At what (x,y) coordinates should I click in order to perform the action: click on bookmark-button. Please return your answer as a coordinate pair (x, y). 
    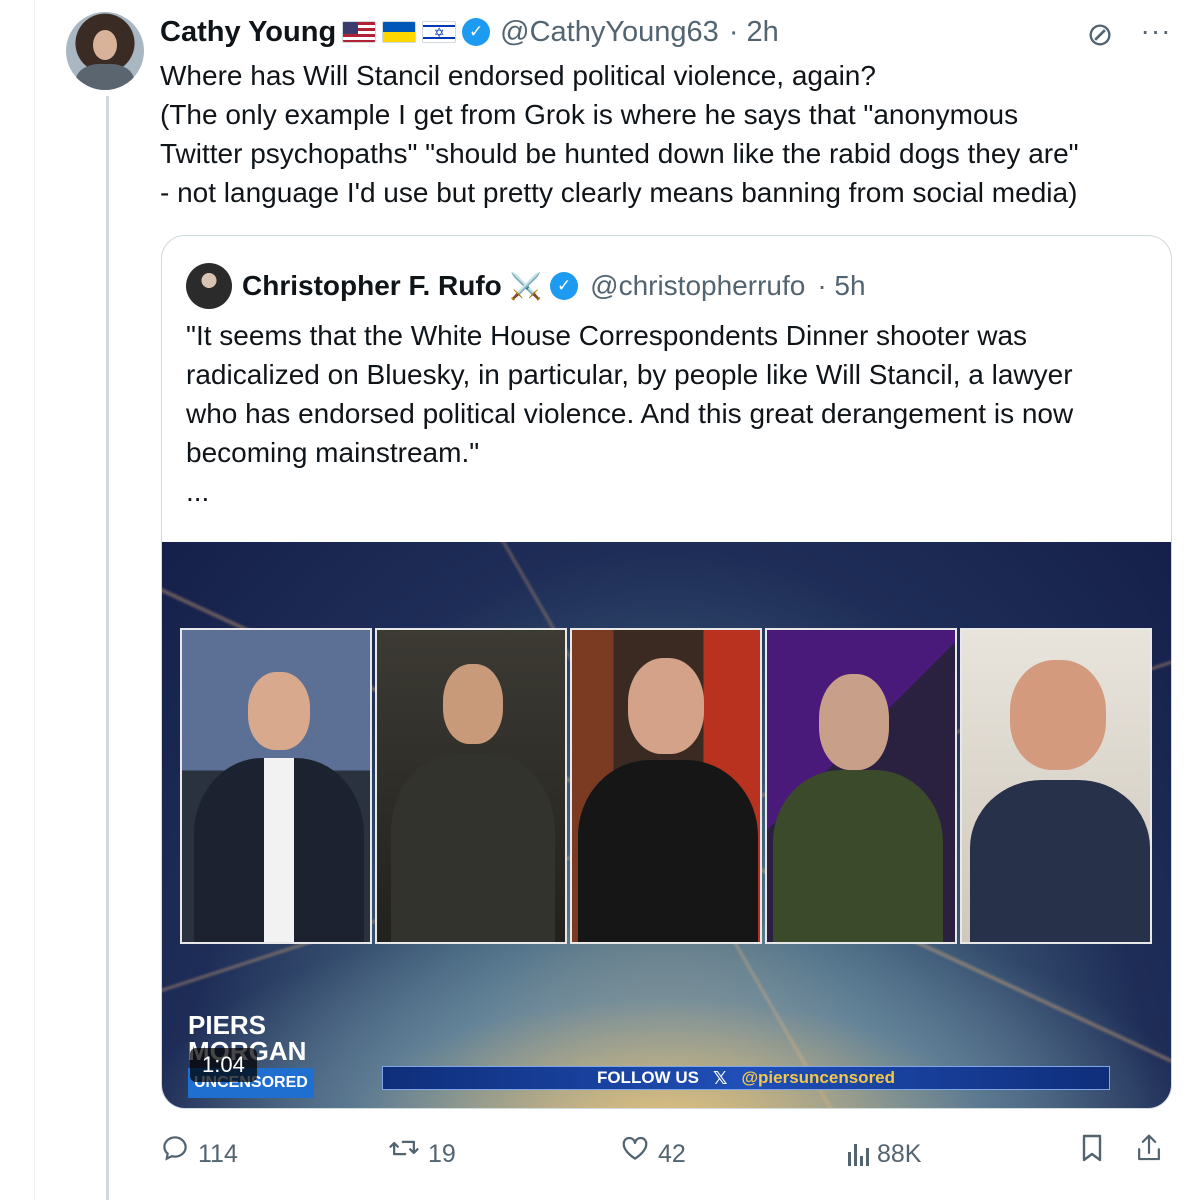
    Looking at the image, I should click on (1092, 1154).